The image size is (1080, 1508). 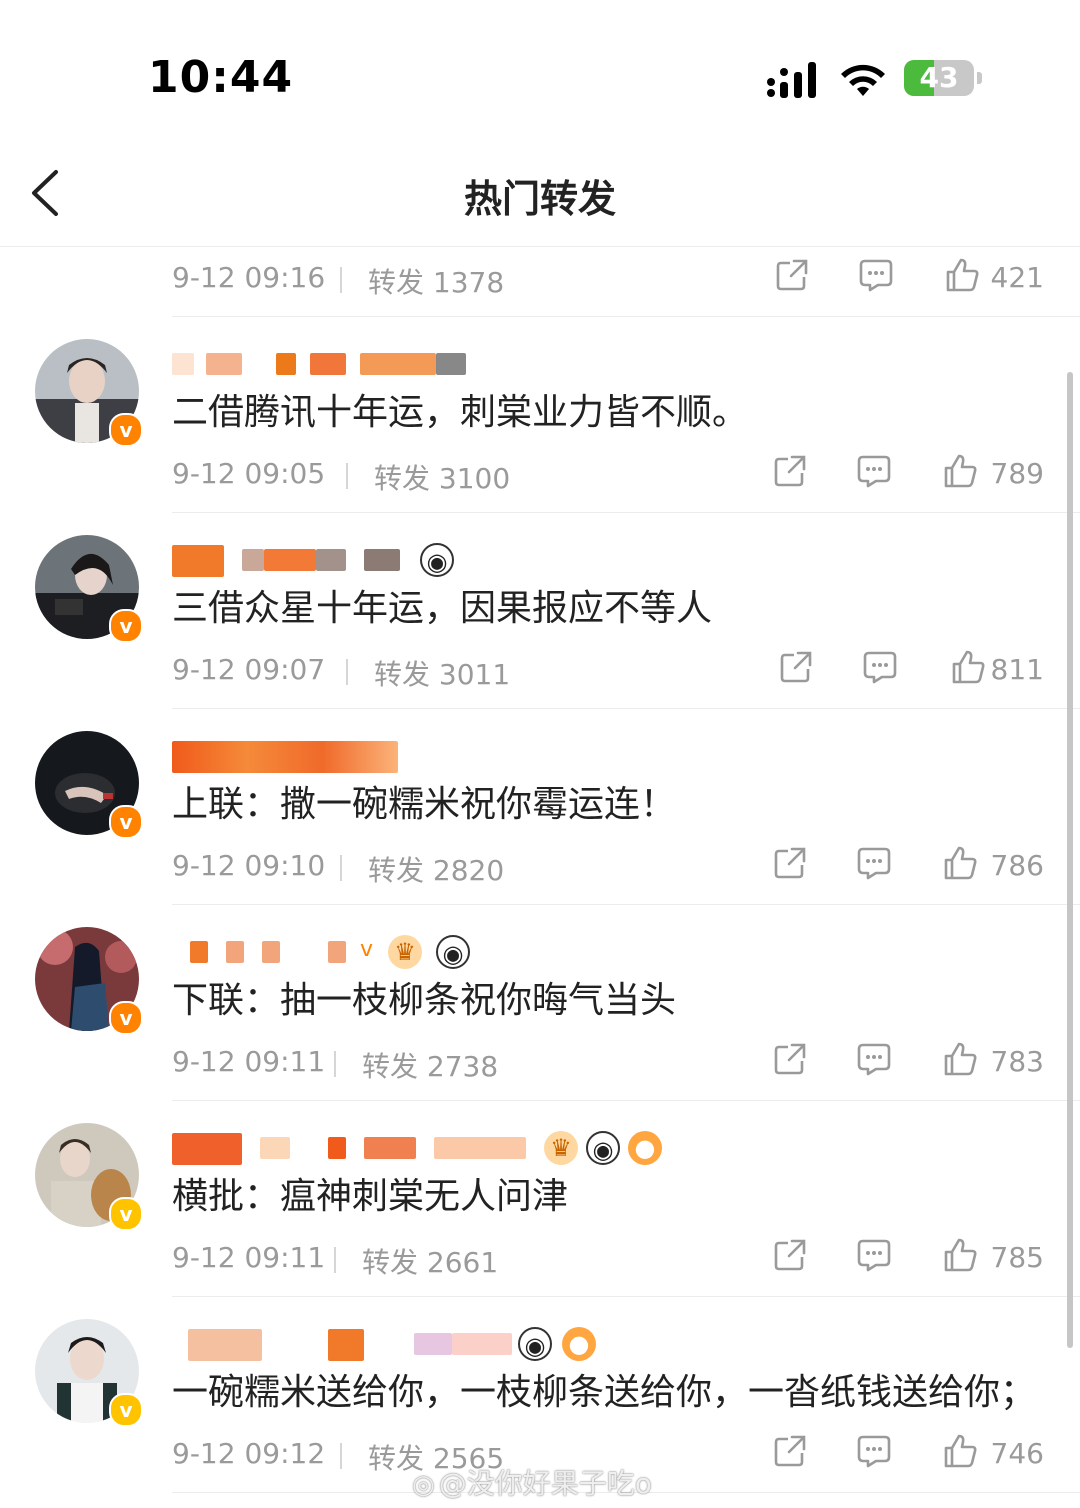 I want to click on comment-meta: 9-12 09:11 转发 2661 785, so click(x=612, y=1258).